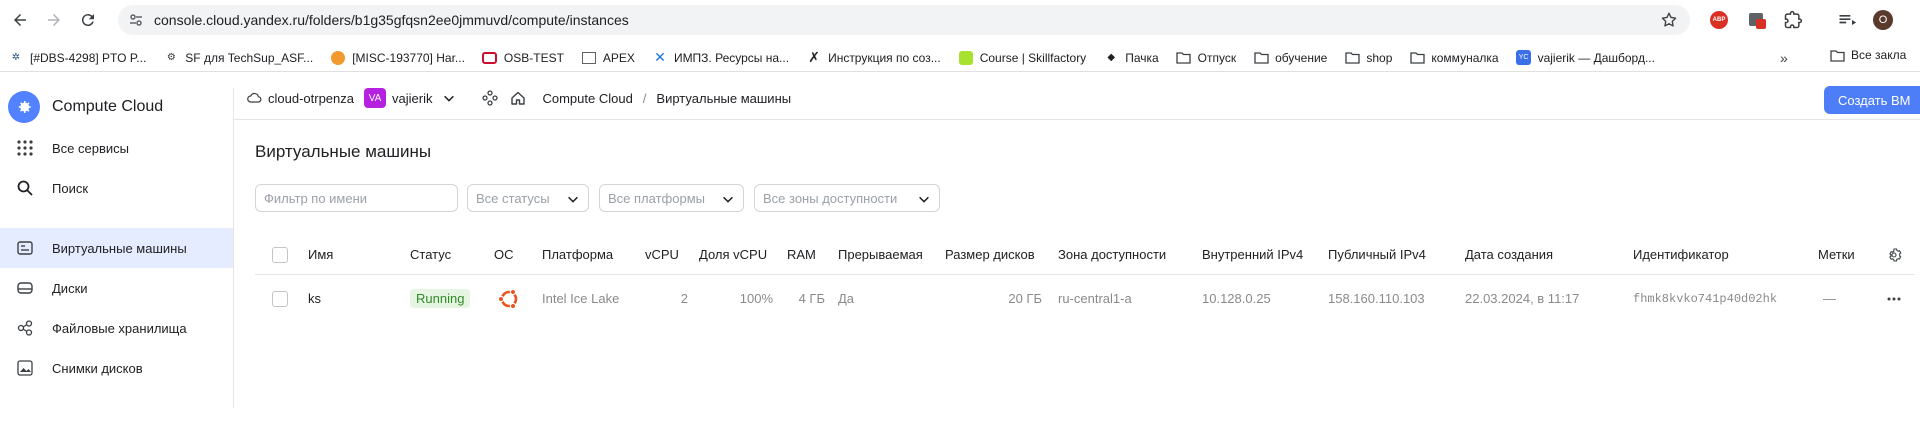 The width and height of the screenshot is (1920, 422). I want to click on puzzle-icon, so click(1793, 19).